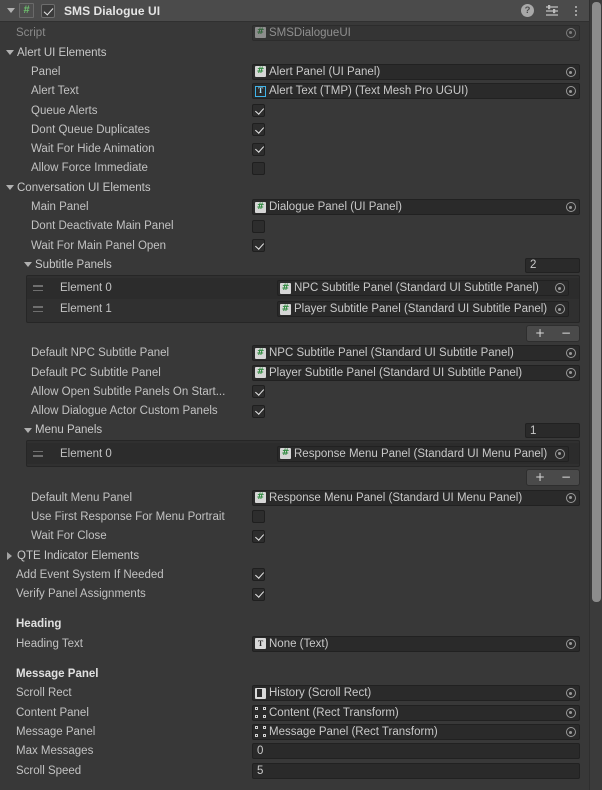  I want to click on scroll-rect-object-picker, so click(570, 693).